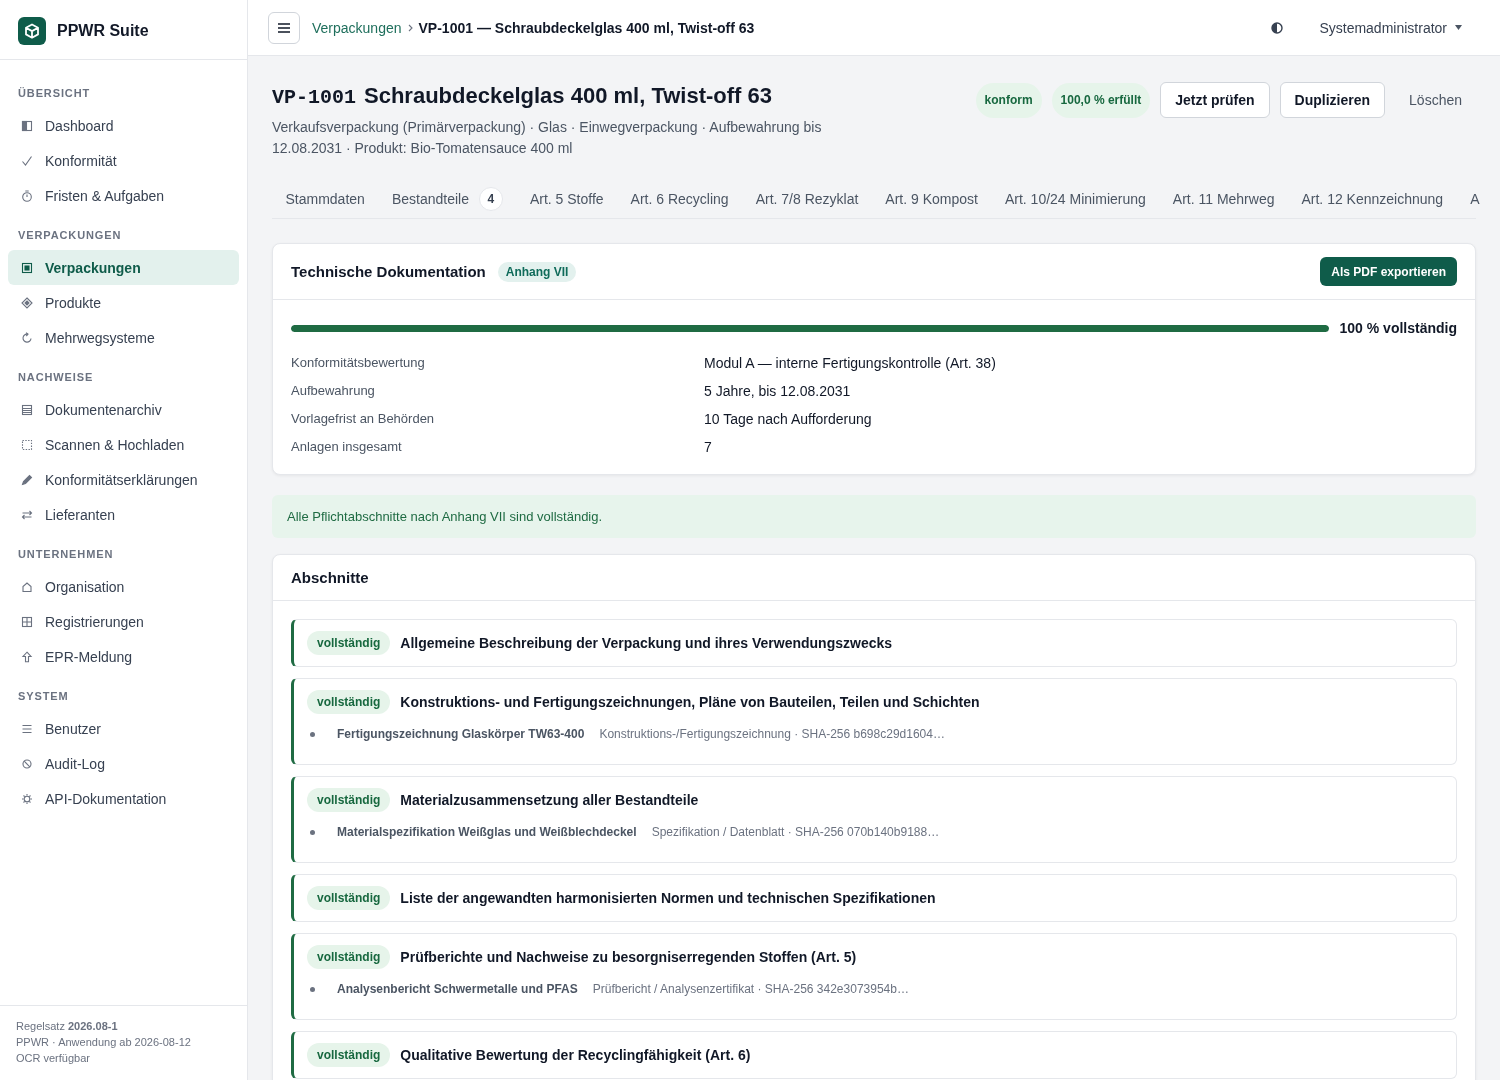 This screenshot has width=1500, height=1080. What do you see at coordinates (346, 447) in the screenshot?
I see `fact-label: Anlagen insgesamt` at bounding box center [346, 447].